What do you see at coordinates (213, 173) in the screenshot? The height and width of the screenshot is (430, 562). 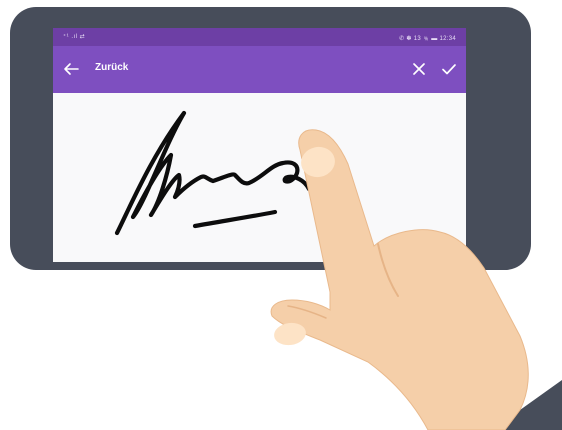 I see `signature-stroke` at bounding box center [213, 173].